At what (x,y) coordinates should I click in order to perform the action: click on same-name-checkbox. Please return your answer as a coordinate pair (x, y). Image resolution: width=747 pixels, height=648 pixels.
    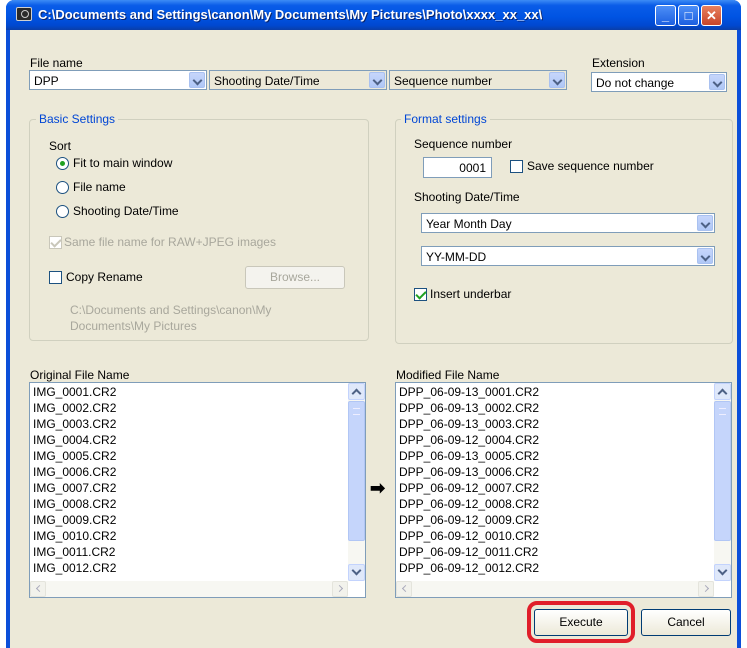
    Looking at the image, I should click on (55, 242).